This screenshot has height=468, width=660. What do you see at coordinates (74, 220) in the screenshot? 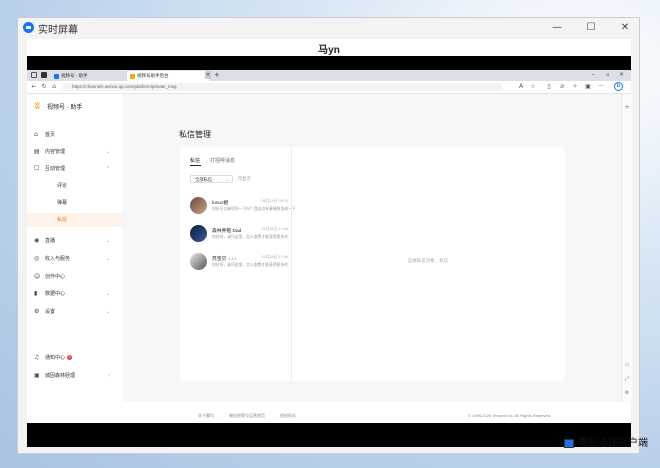
I see `sidebar-subitem-private-msg: 私信` at bounding box center [74, 220].